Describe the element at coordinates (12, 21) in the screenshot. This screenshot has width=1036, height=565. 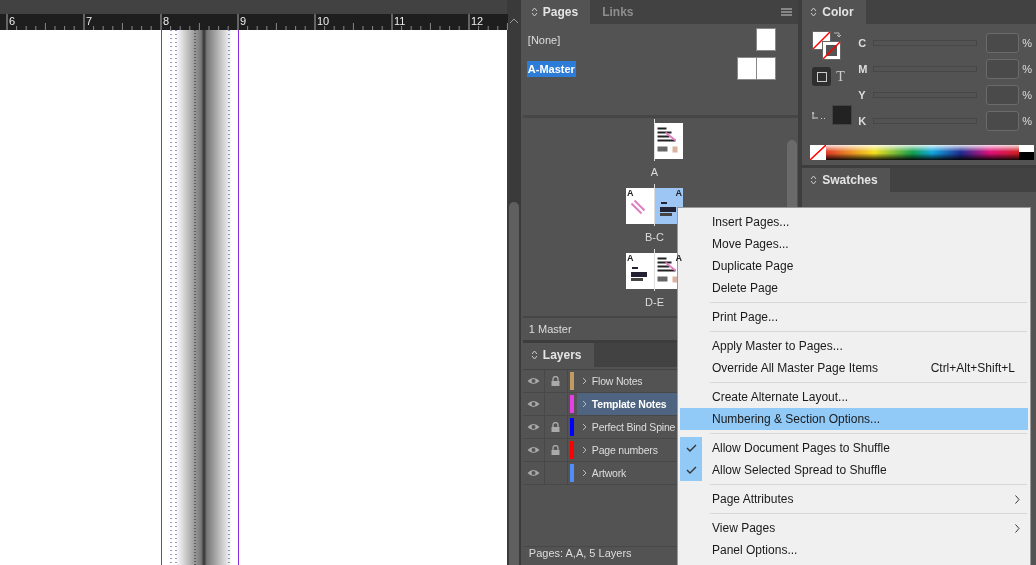
I see `ruler-number: 6` at that location.